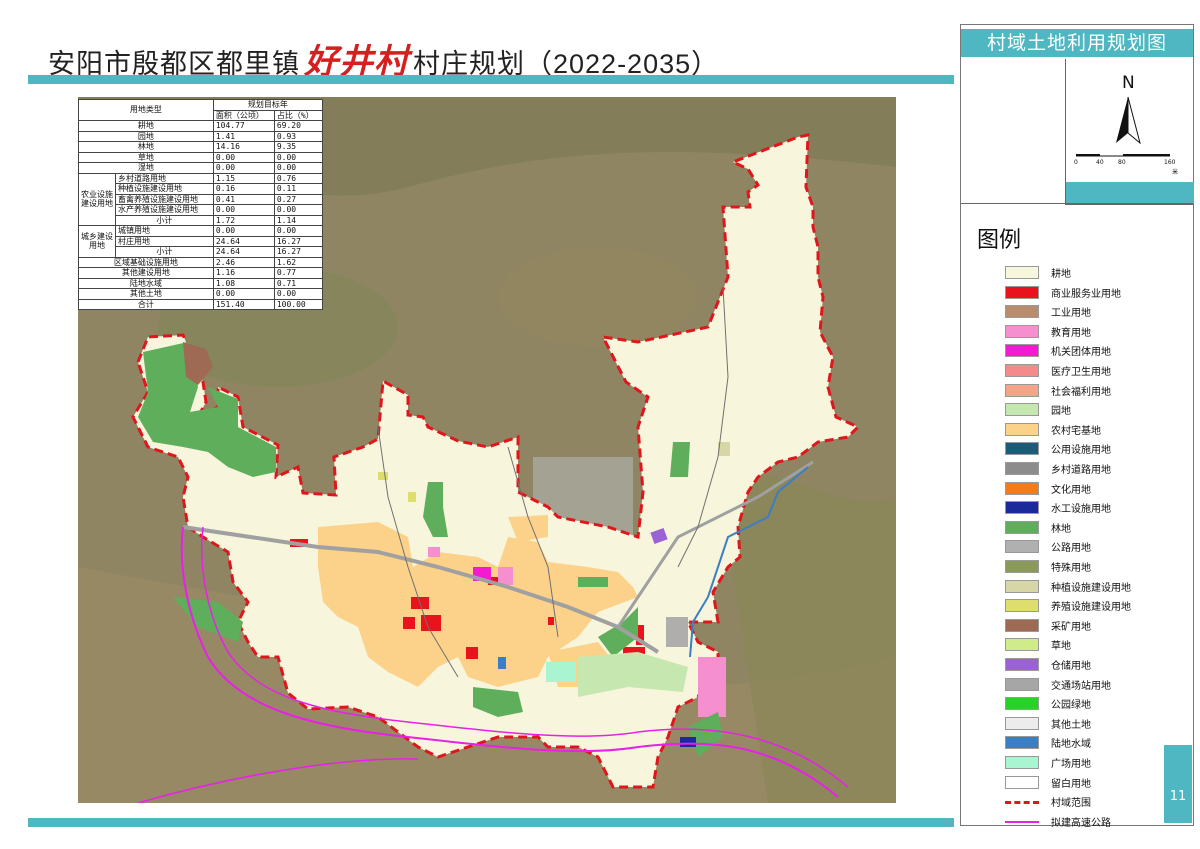 The height and width of the screenshot is (849, 1200). What do you see at coordinates (1081, 686) in the screenshot?
I see `legend-label: 交通场站用地` at bounding box center [1081, 686].